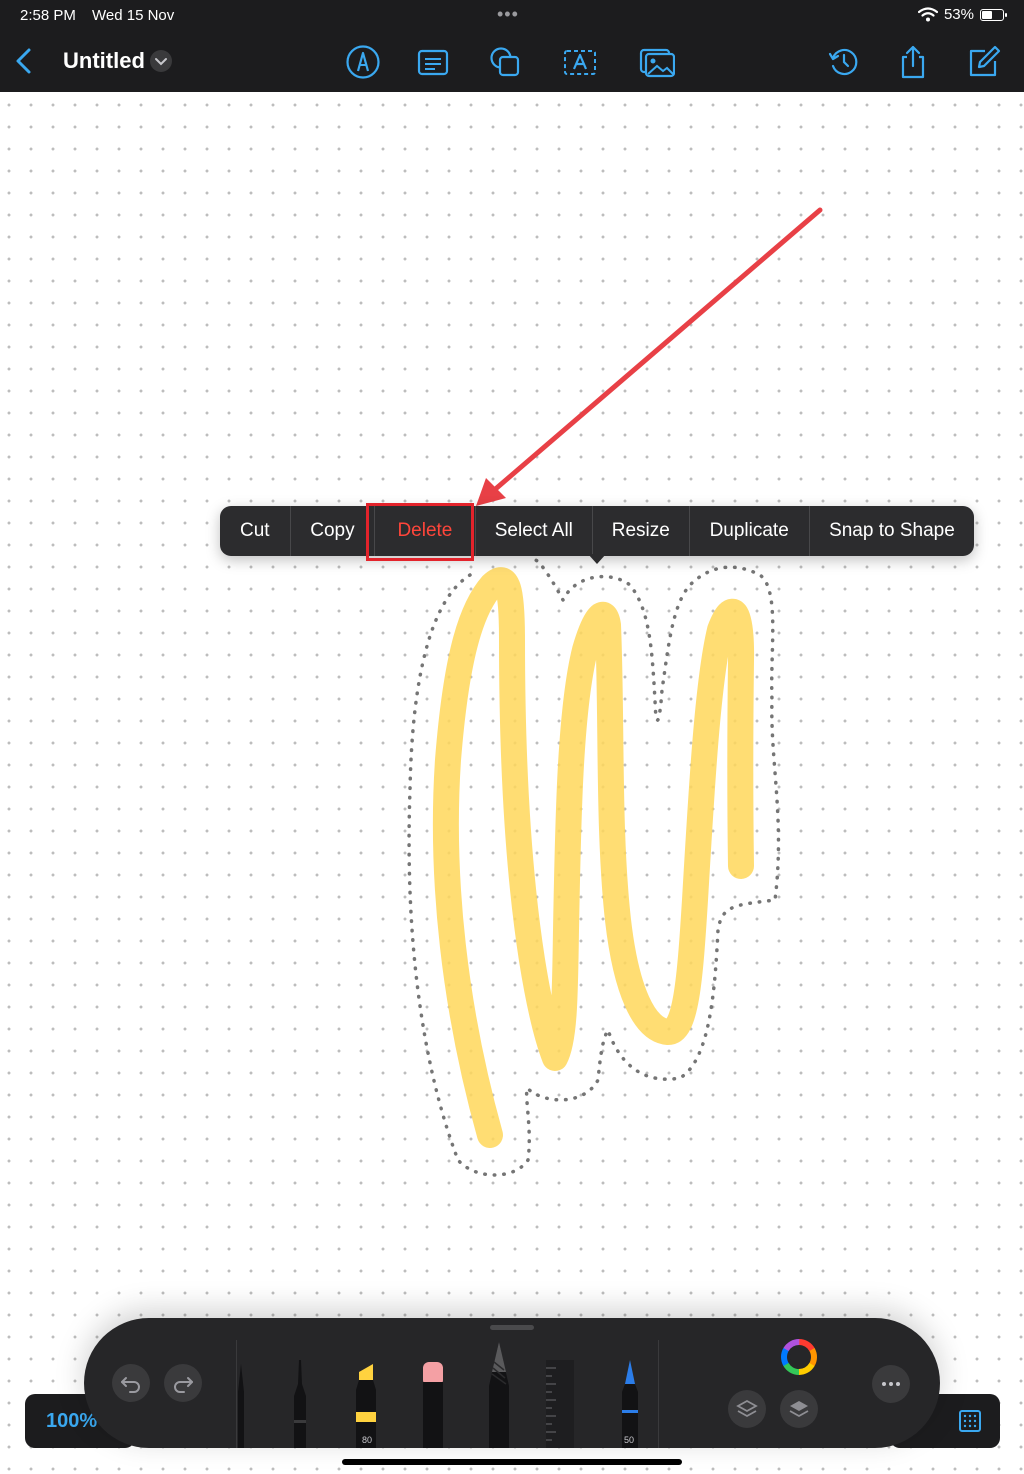 This screenshot has width=1024, height=1474. I want to click on layers-down-button, so click(747, 1409).